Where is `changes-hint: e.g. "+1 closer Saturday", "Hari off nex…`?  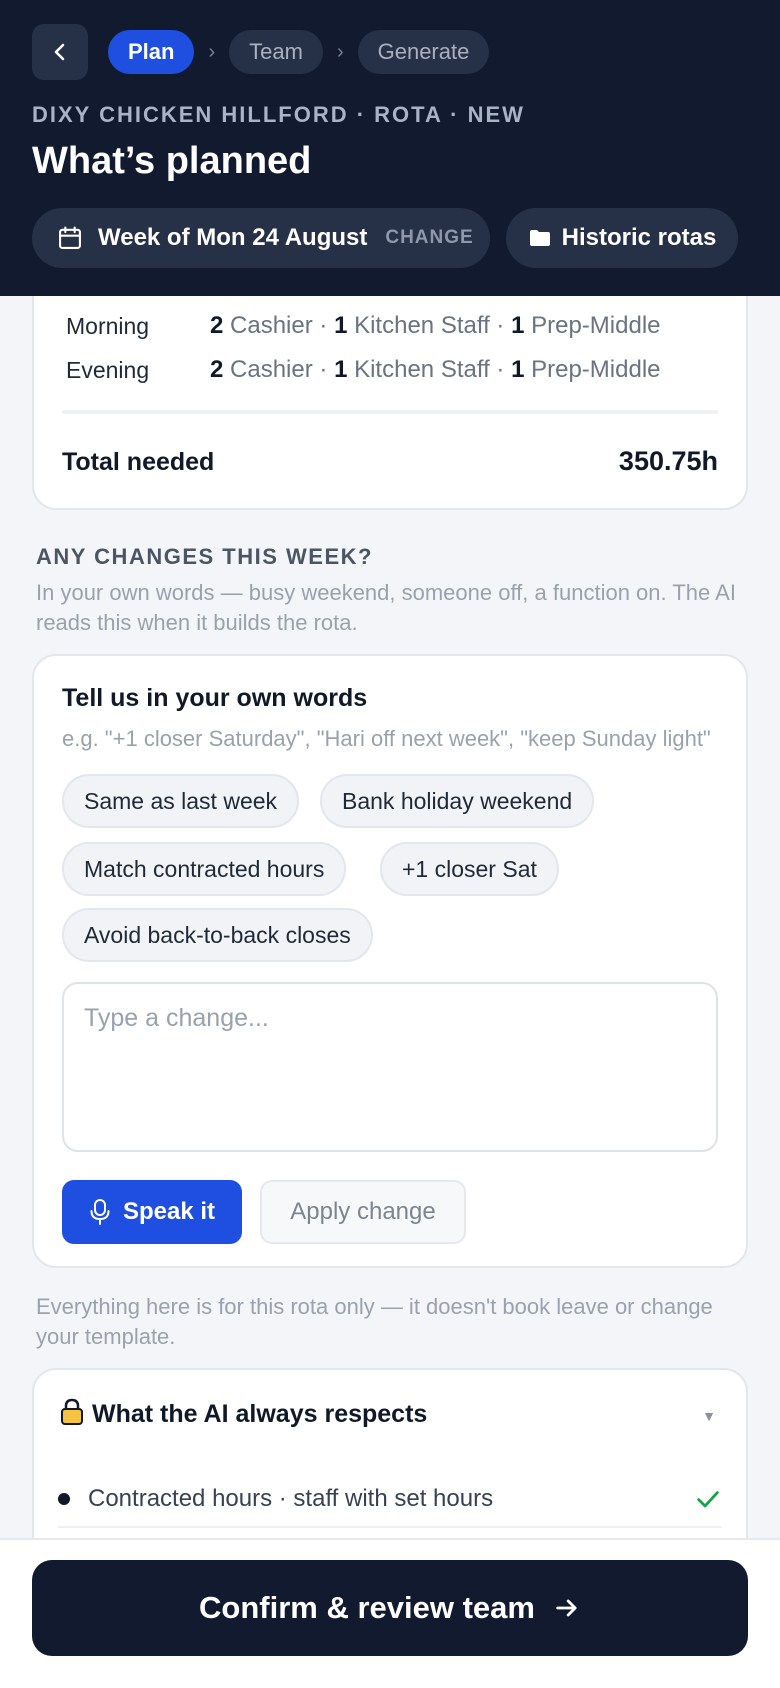
changes-hint: e.g. "+1 closer Saturday", "Hari off nex… is located at coordinates (386, 738).